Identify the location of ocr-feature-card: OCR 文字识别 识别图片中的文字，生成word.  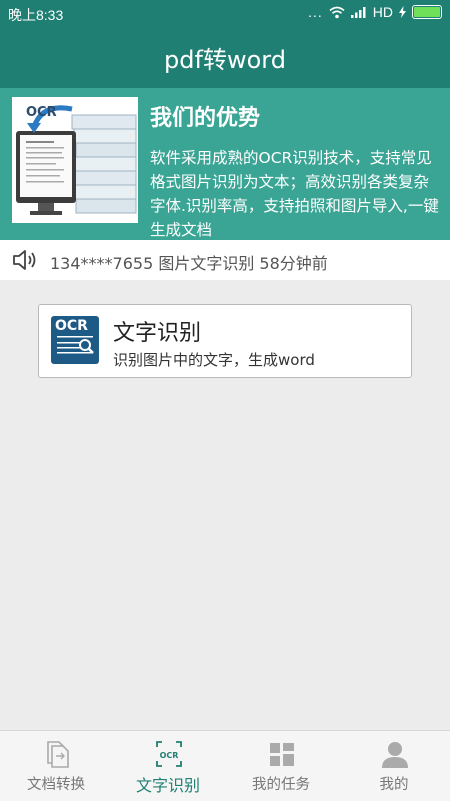
(225, 341).